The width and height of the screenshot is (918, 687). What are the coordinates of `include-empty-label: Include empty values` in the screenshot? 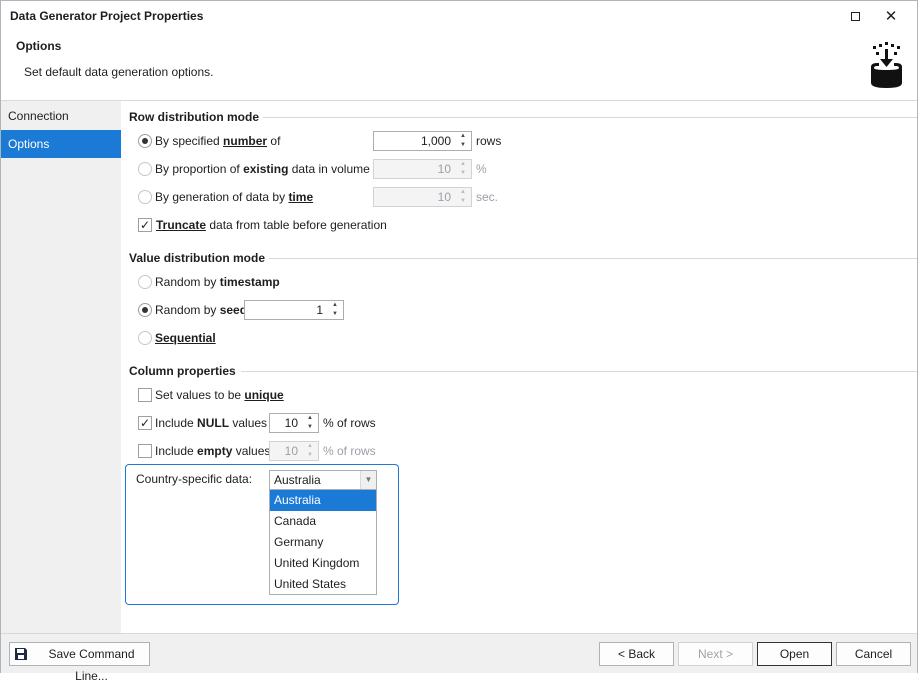 It's located at (212, 451).